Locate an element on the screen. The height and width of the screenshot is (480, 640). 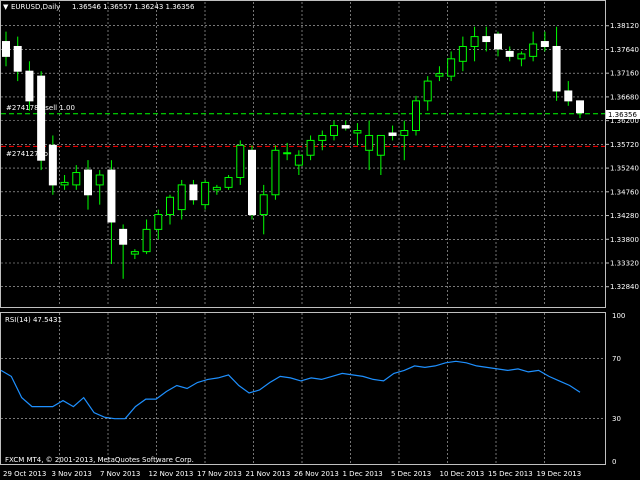
x-tick-label: 29 Oct 2013 is located at coordinates (24, 474).